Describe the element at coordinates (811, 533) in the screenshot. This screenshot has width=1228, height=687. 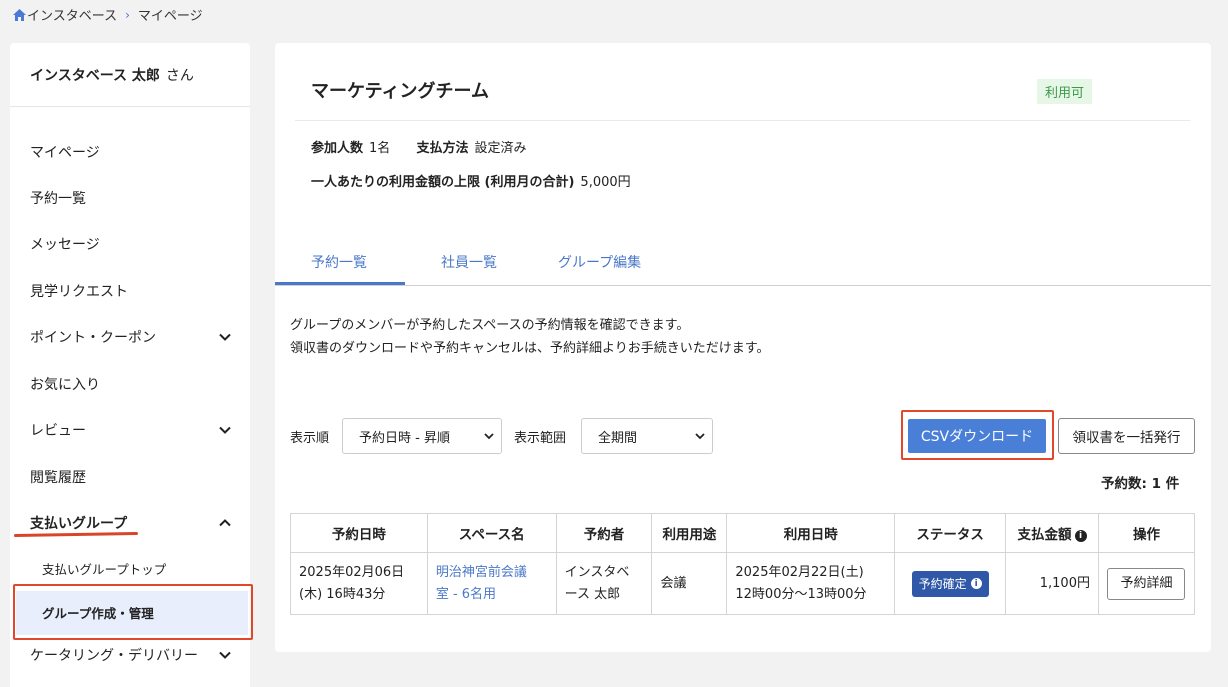
I see `column-header: 利用日時` at that location.